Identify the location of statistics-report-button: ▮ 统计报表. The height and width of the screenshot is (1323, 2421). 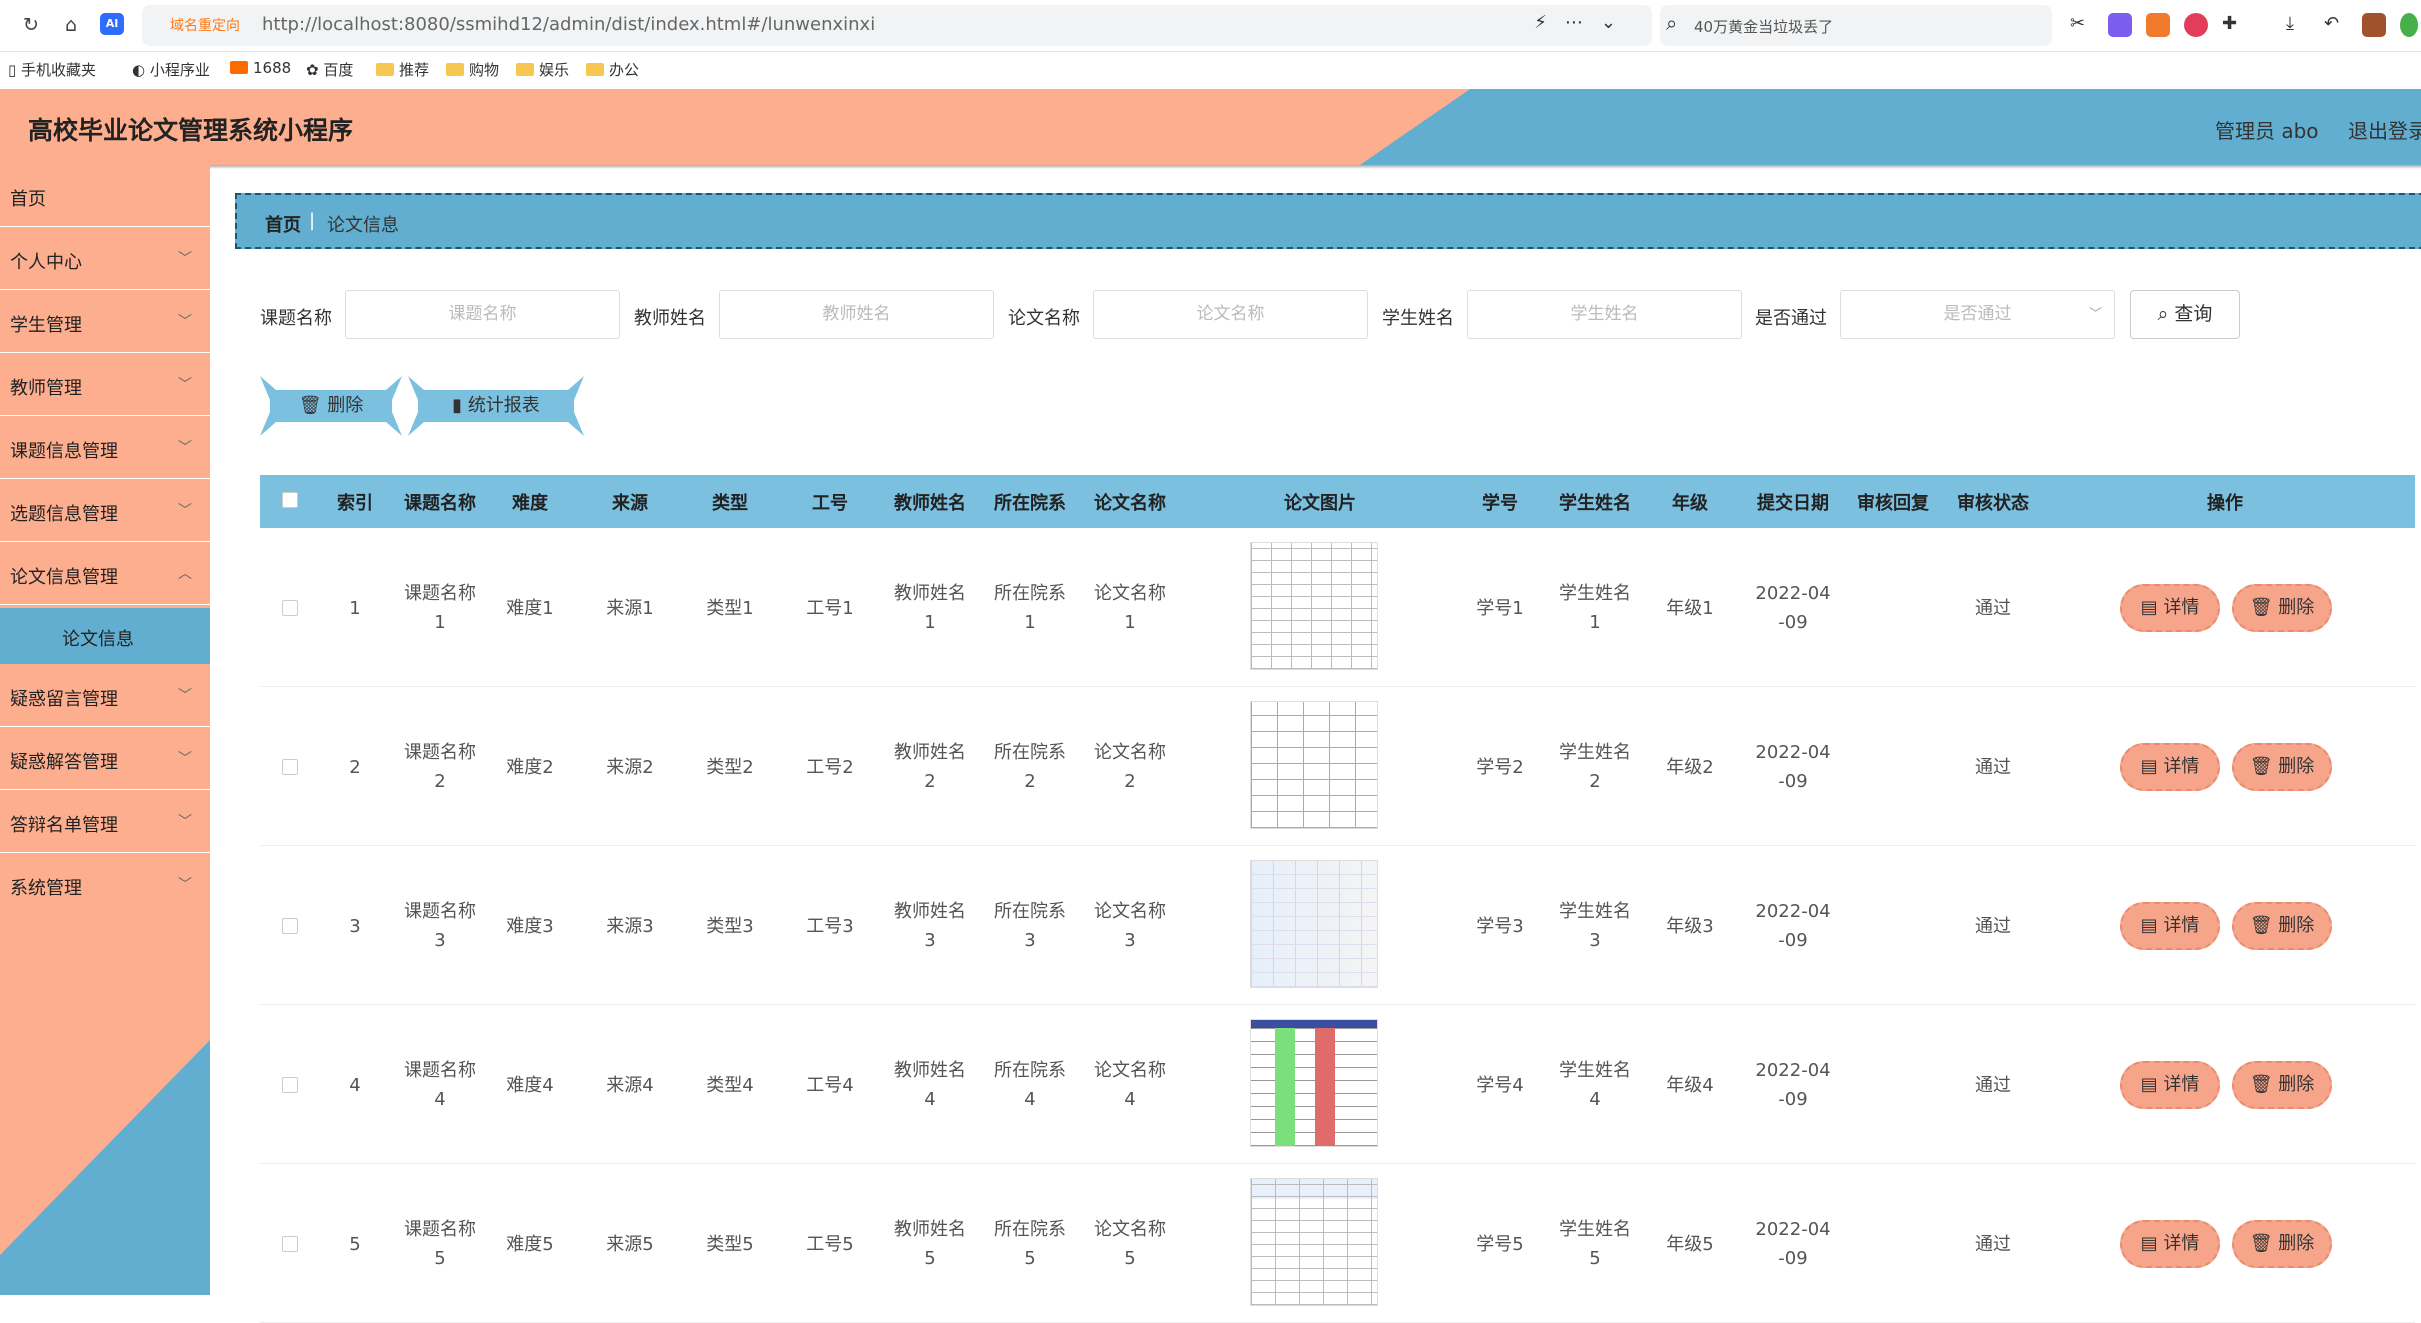
(496, 406).